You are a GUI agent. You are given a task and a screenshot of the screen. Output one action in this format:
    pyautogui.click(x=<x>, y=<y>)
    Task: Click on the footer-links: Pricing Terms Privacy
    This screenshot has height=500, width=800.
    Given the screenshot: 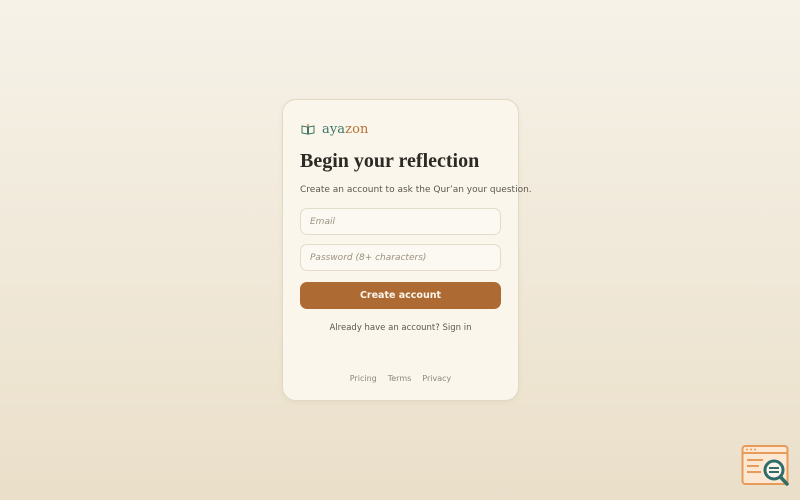 What is the action you would take?
    pyautogui.click(x=400, y=378)
    